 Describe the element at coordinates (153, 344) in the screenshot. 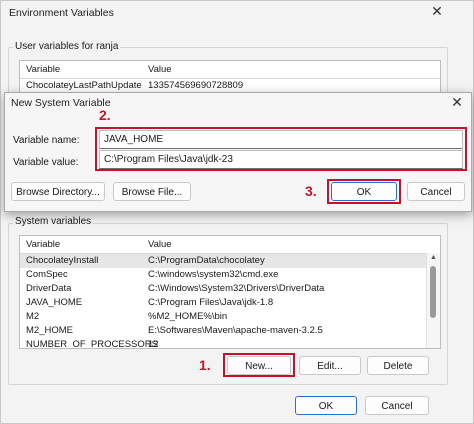

I see `variable-value: 12` at that location.